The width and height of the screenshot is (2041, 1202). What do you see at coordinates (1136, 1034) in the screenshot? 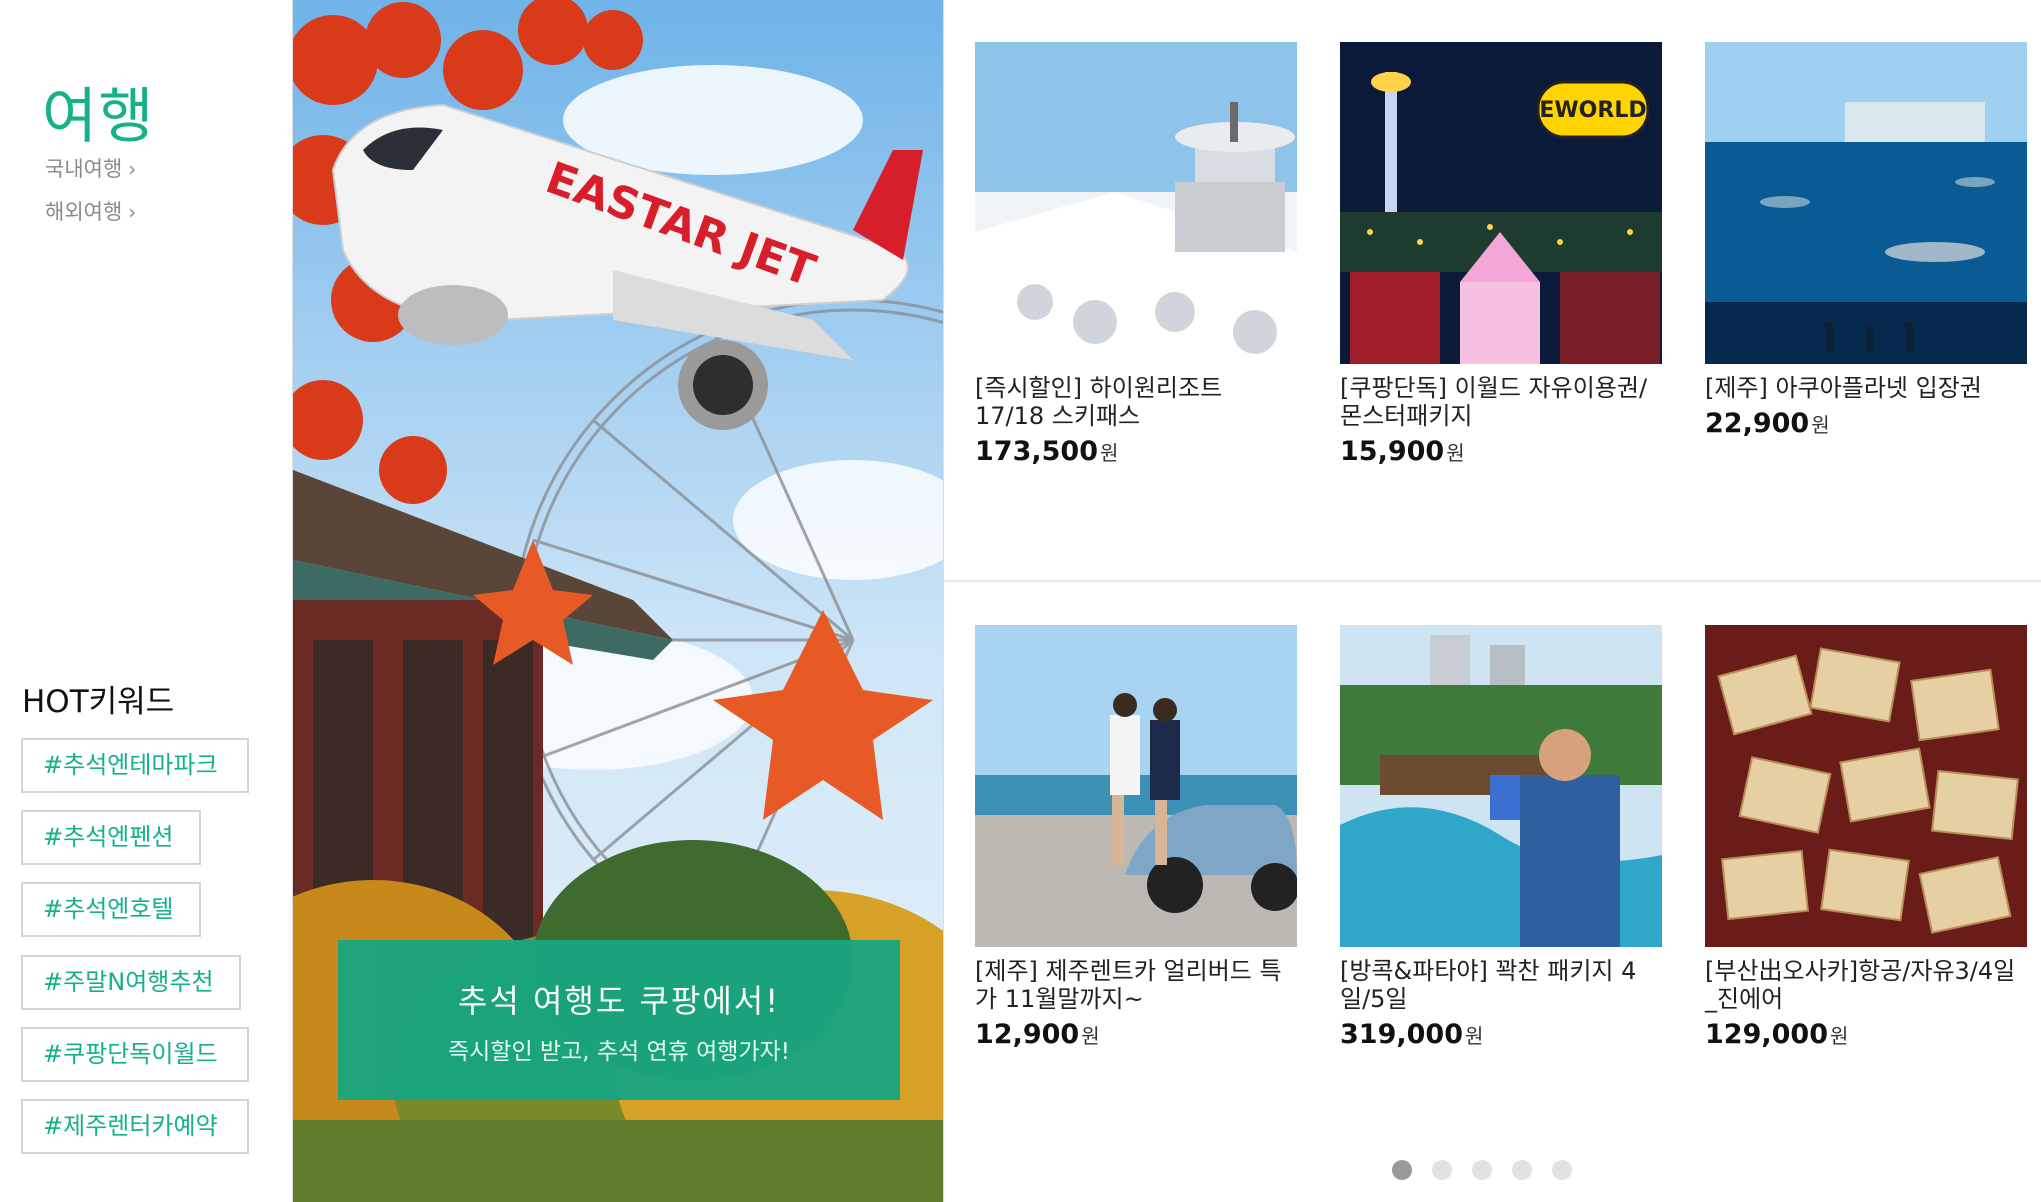
I see `product-price: 12,900 원` at bounding box center [1136, 1034].